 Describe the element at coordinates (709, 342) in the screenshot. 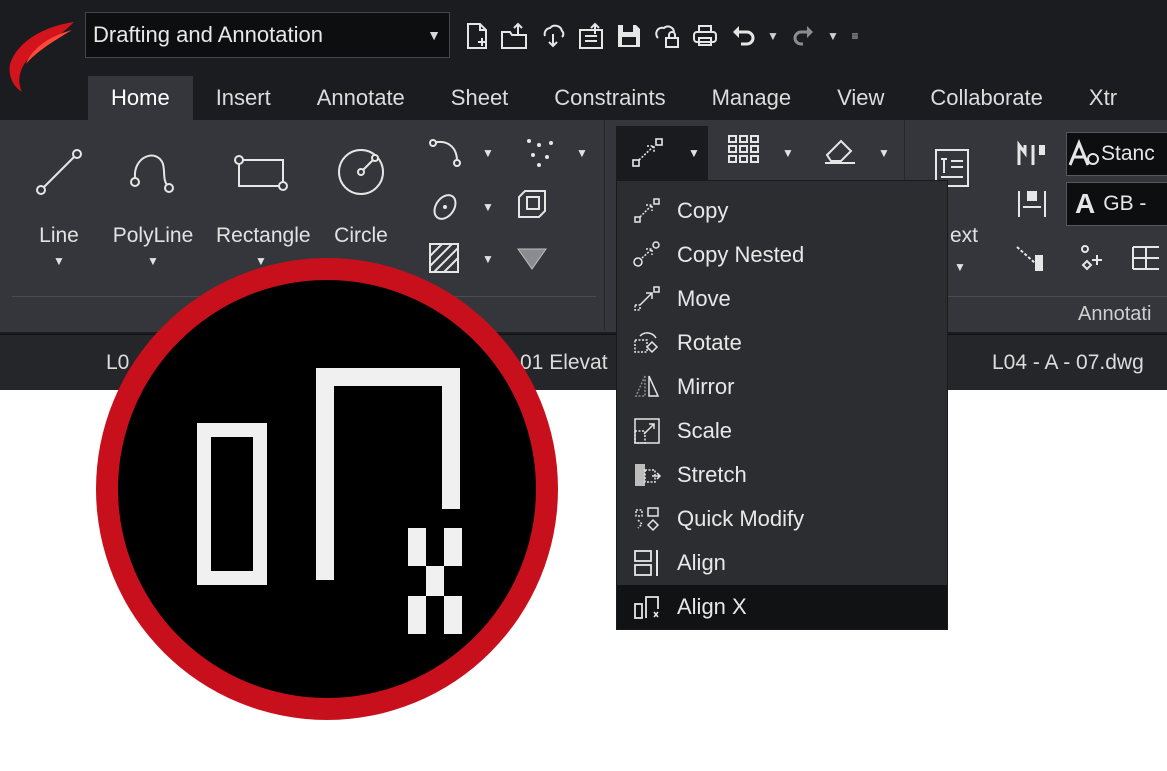

I see `menu-item-label: Rotate` at that location.